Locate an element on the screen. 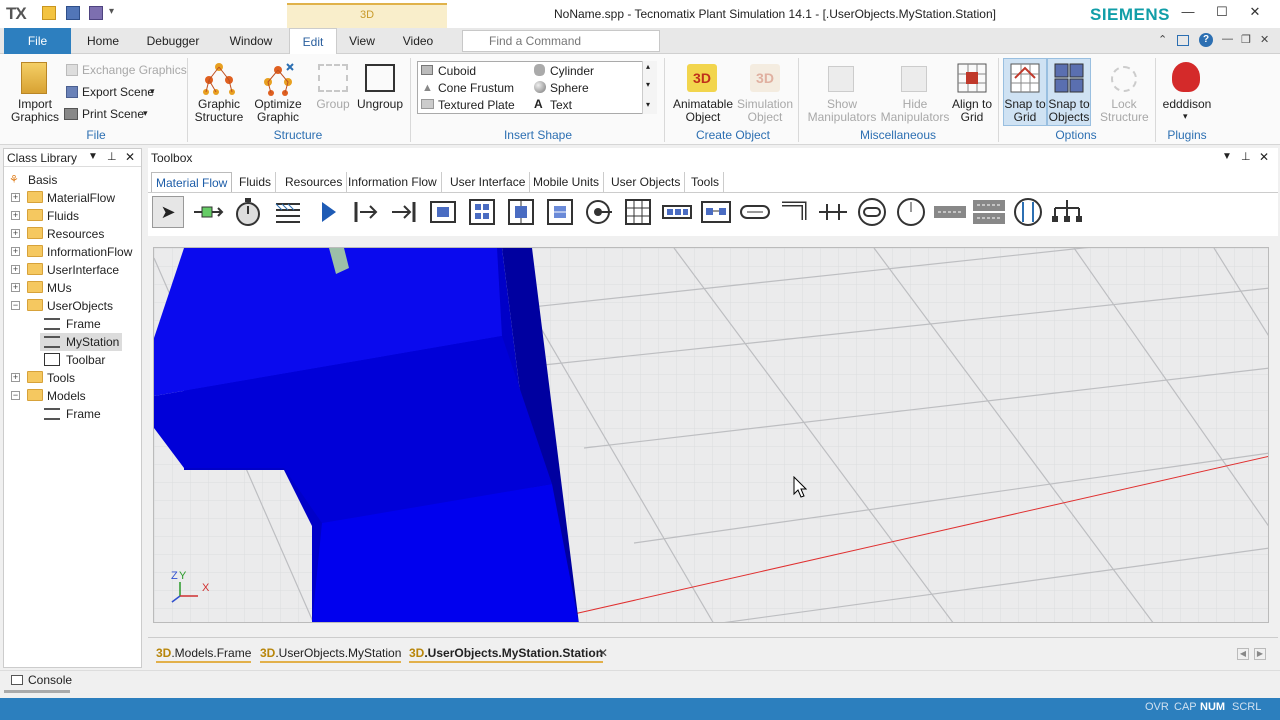 This screenshot has width=1280, height=720. store-icon is located at coordinates (638, 212).